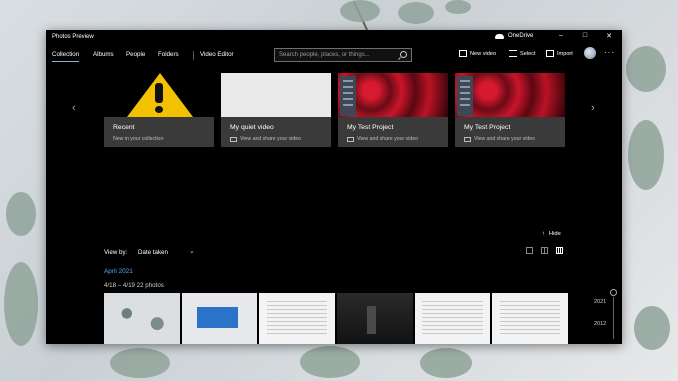 Image resolution: width=678 pixels, height=381 pixels. I want to click on timeline-track, so click(613, 318).